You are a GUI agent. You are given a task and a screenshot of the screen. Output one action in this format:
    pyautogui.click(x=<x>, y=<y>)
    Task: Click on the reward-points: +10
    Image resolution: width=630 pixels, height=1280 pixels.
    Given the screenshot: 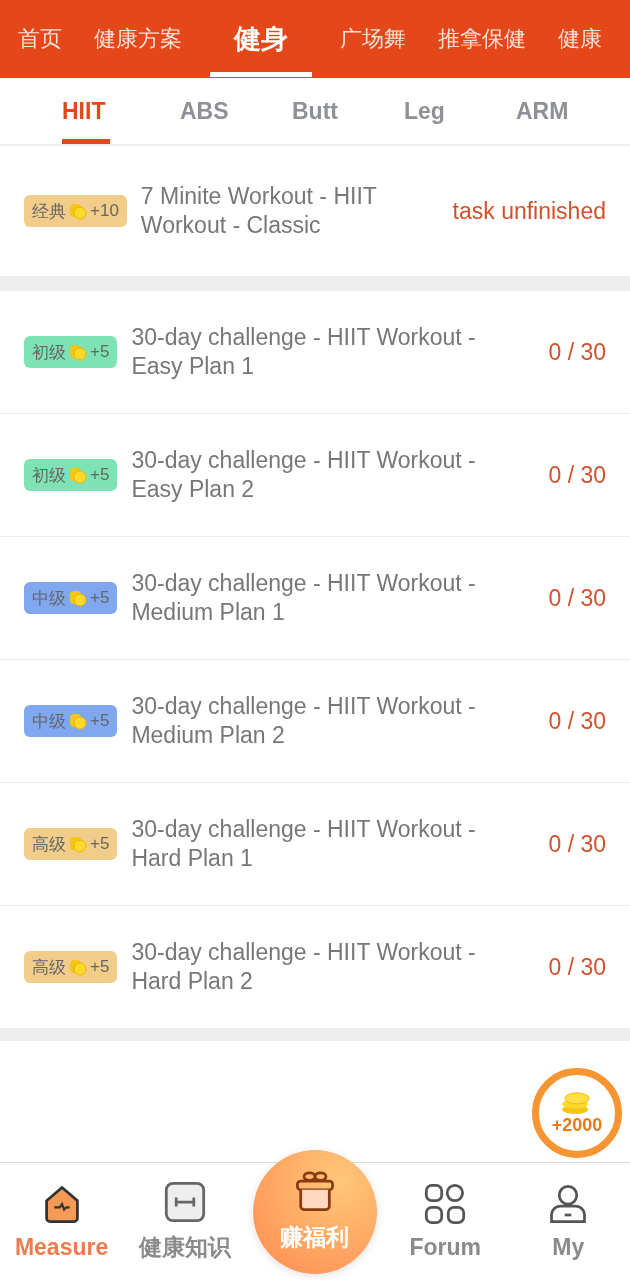 What is the action you would take?
    pyautogui.click(x=104, y=211)
    